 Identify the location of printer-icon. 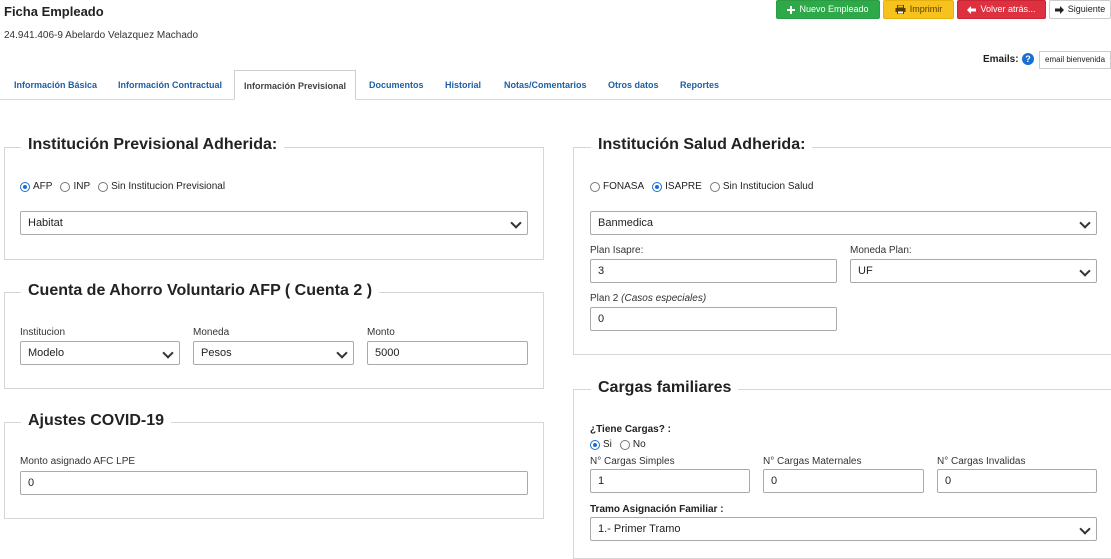
(900, 9).